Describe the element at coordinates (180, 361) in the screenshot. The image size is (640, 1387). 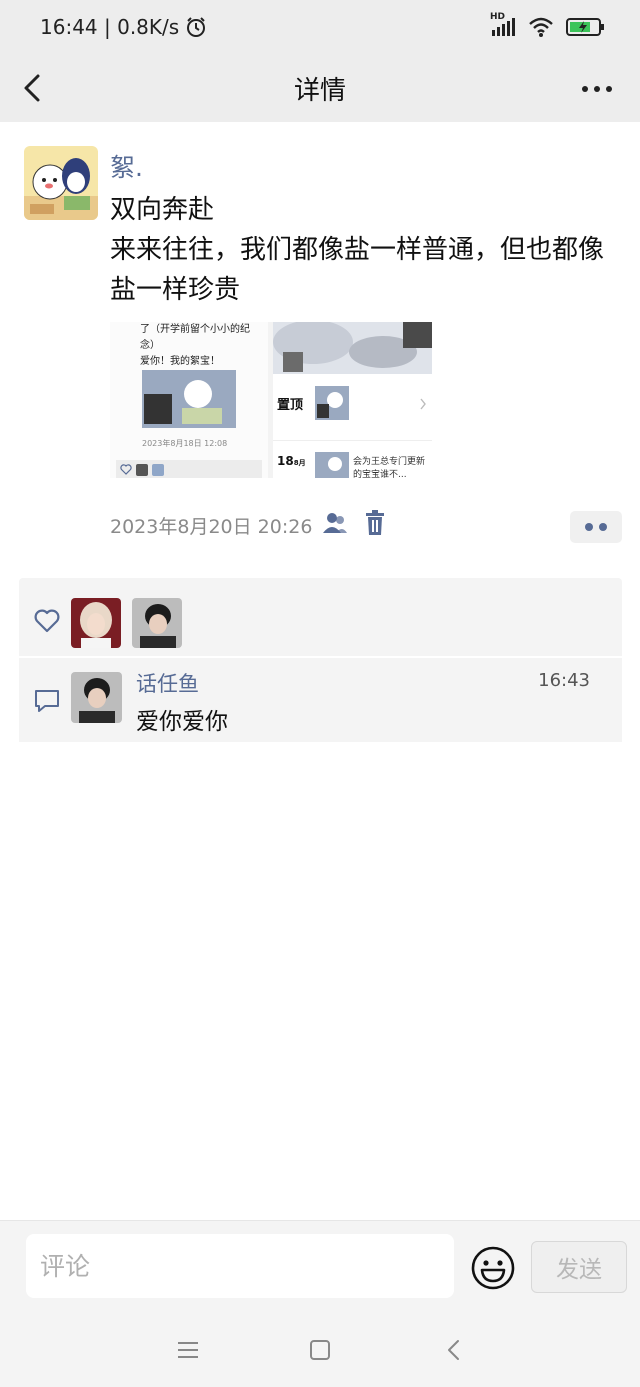
I see `preview-caption: 爱你！我的絮宝！` at that location.